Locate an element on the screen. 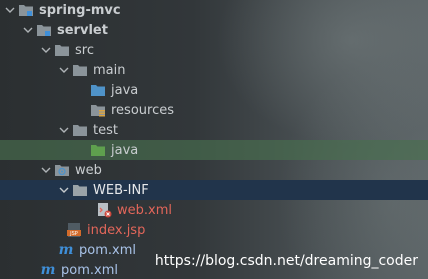 This screenshot has width=428, height=279. tree-item-label: test is located at coordinates (105, 130).